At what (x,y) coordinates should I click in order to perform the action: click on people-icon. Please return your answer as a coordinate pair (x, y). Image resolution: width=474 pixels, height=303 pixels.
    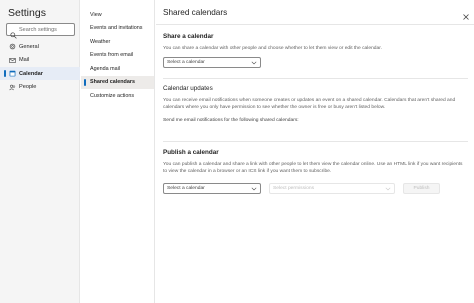
    Looking at the image, I should click on (12, 87).